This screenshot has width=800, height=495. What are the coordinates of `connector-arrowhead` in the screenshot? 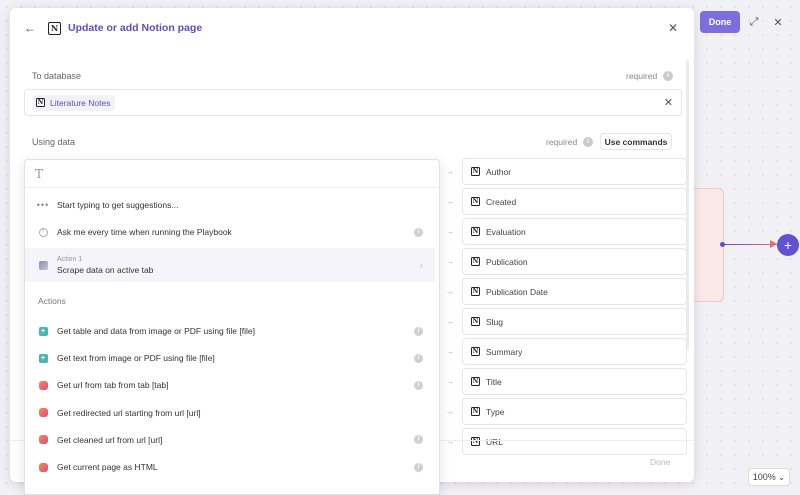 It's located at (773, 244).